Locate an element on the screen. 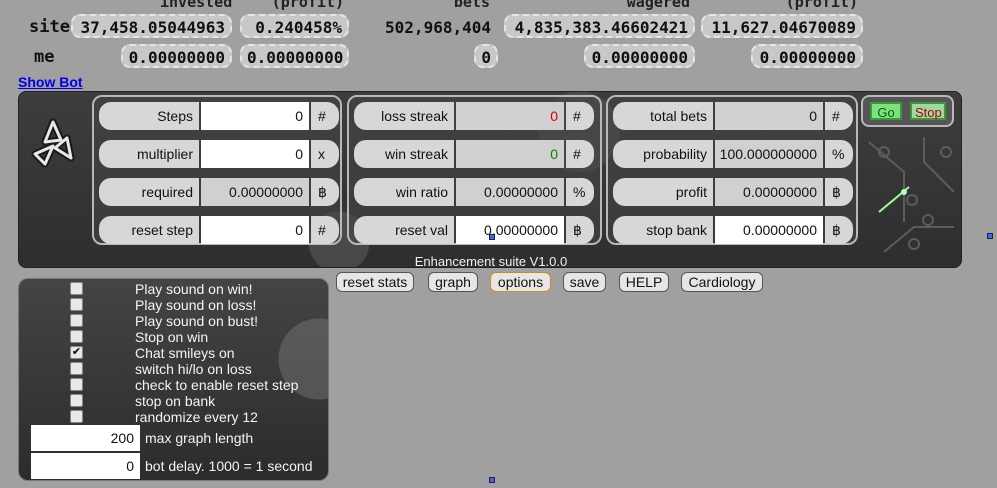 The height and width of the screenshot is (488, 997). stop-bank-input: 0.00000000 is located at coordinates (769, 230).